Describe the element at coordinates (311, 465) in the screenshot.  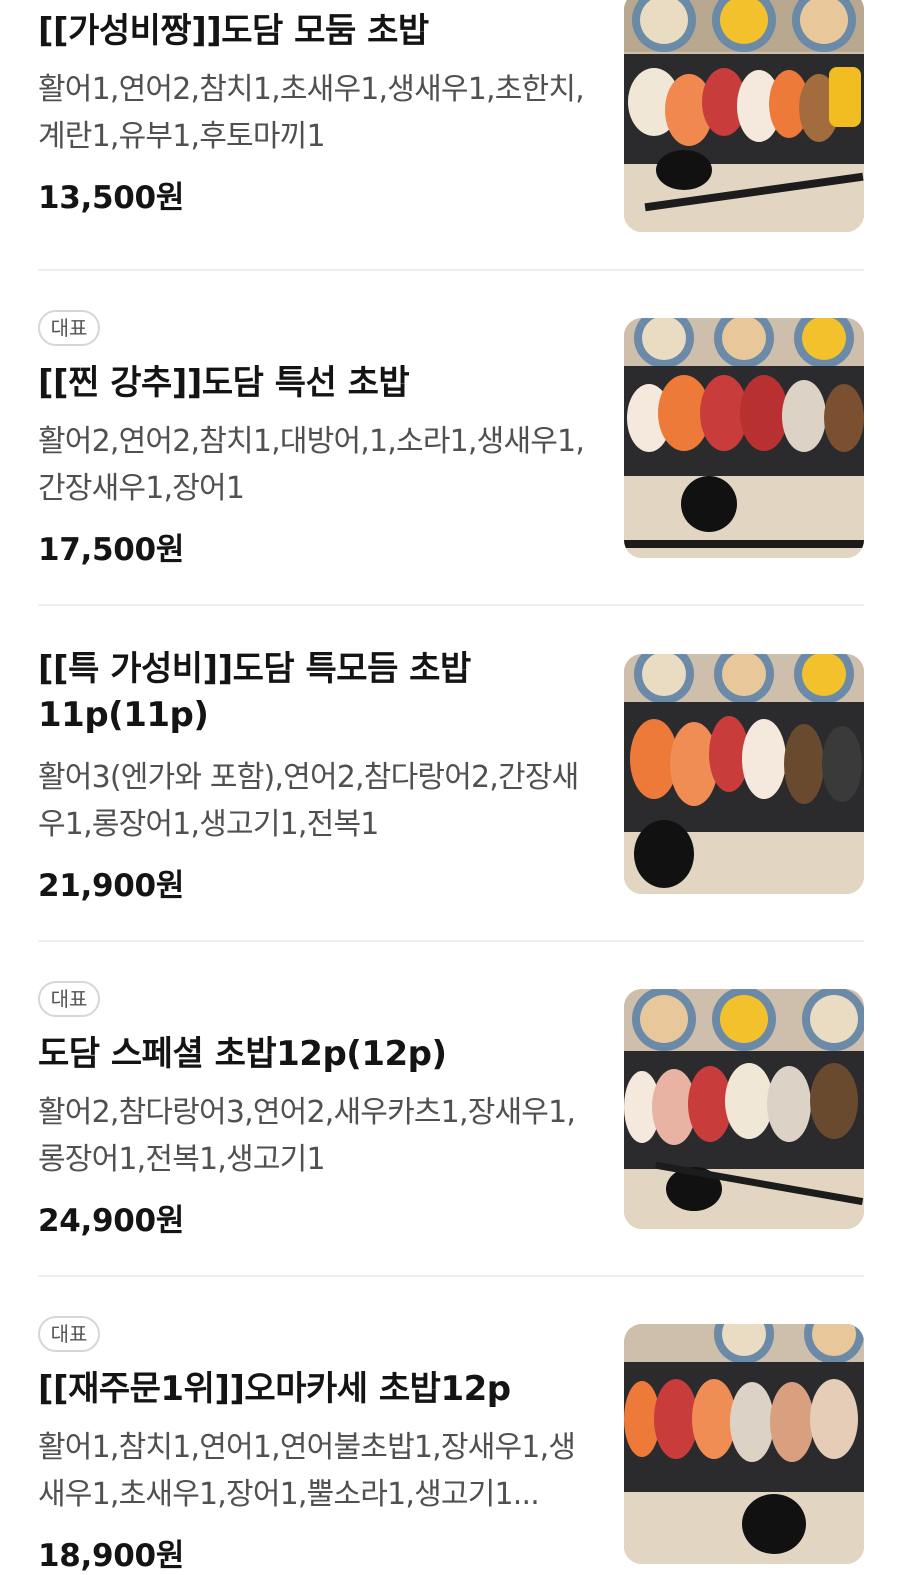
I see `menu-item-description: 활어2,연어2,참치1,대방어,1,소라1,생새우1,간장새우1,장어1` at that location.